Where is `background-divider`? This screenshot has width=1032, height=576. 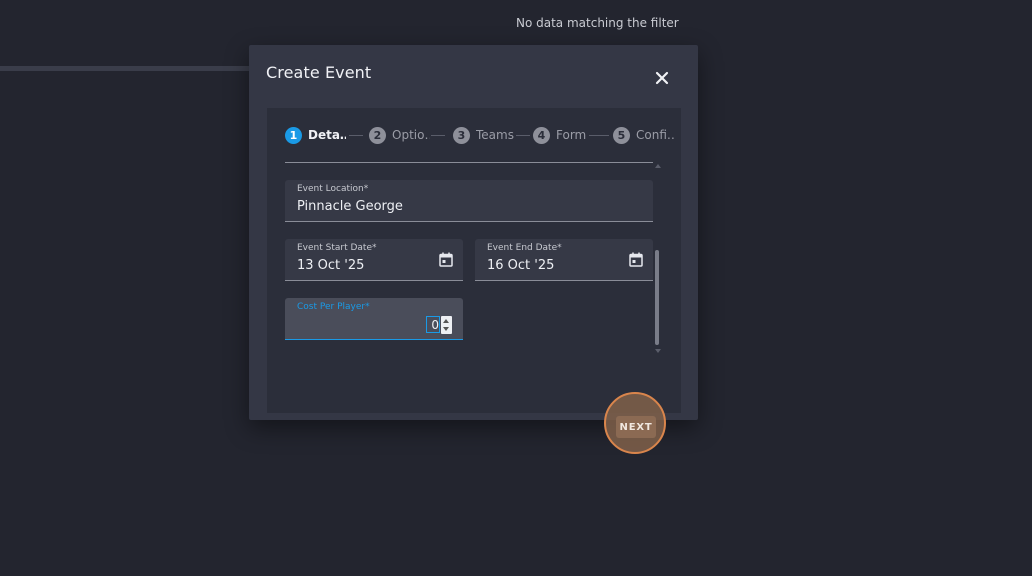
background-divider is located at coordinates (125, 68).